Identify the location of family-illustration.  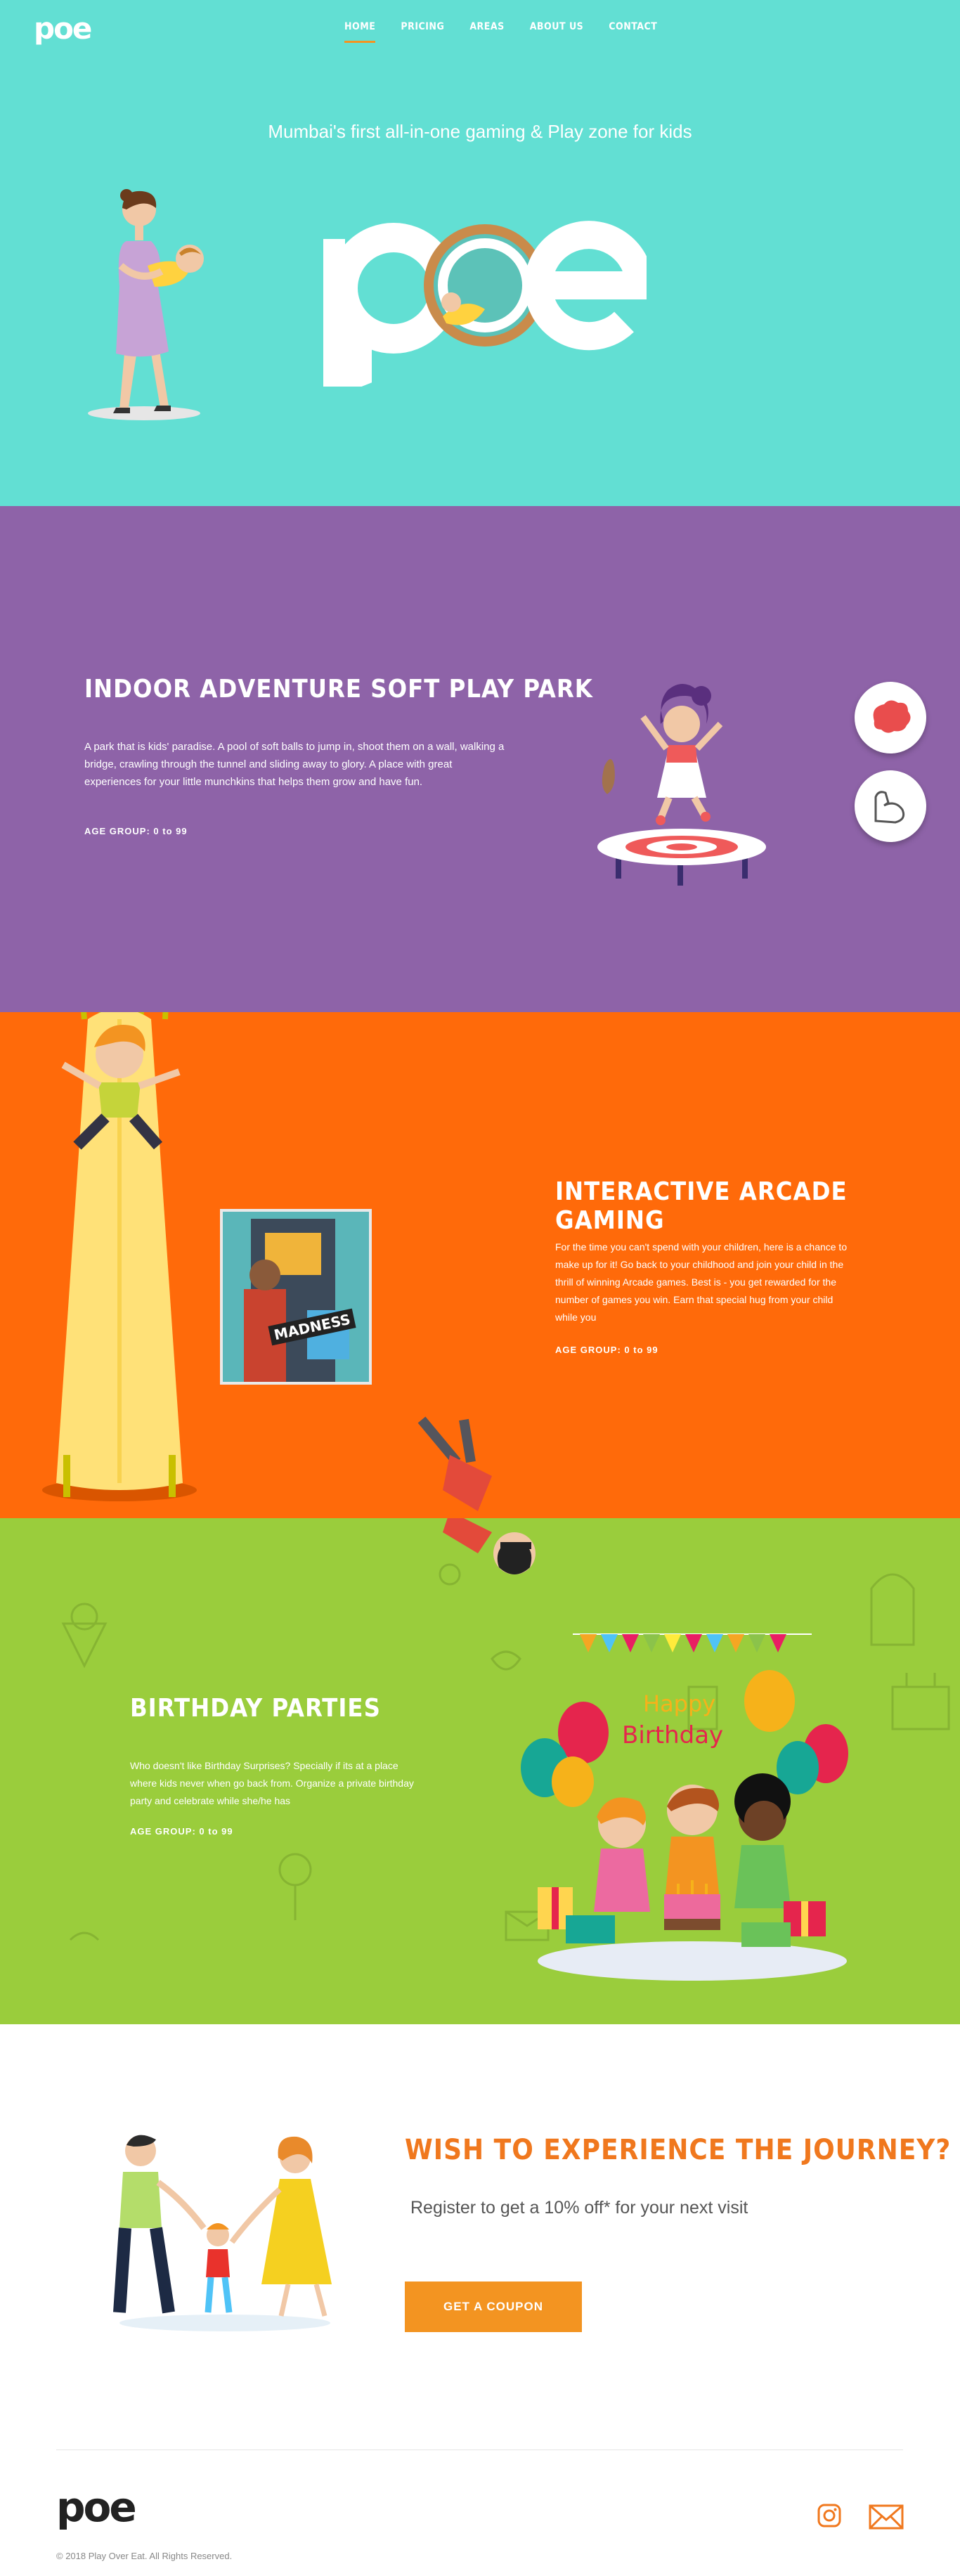
(222, 2233).